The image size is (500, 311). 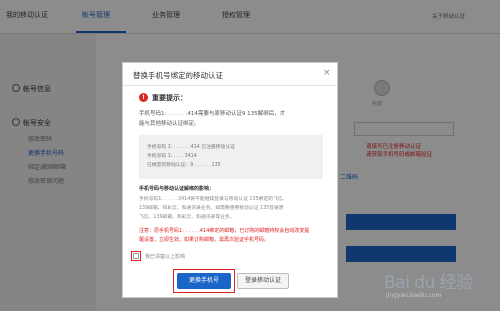 I want to click on warning-icon: !, so click(x=143, y=97).